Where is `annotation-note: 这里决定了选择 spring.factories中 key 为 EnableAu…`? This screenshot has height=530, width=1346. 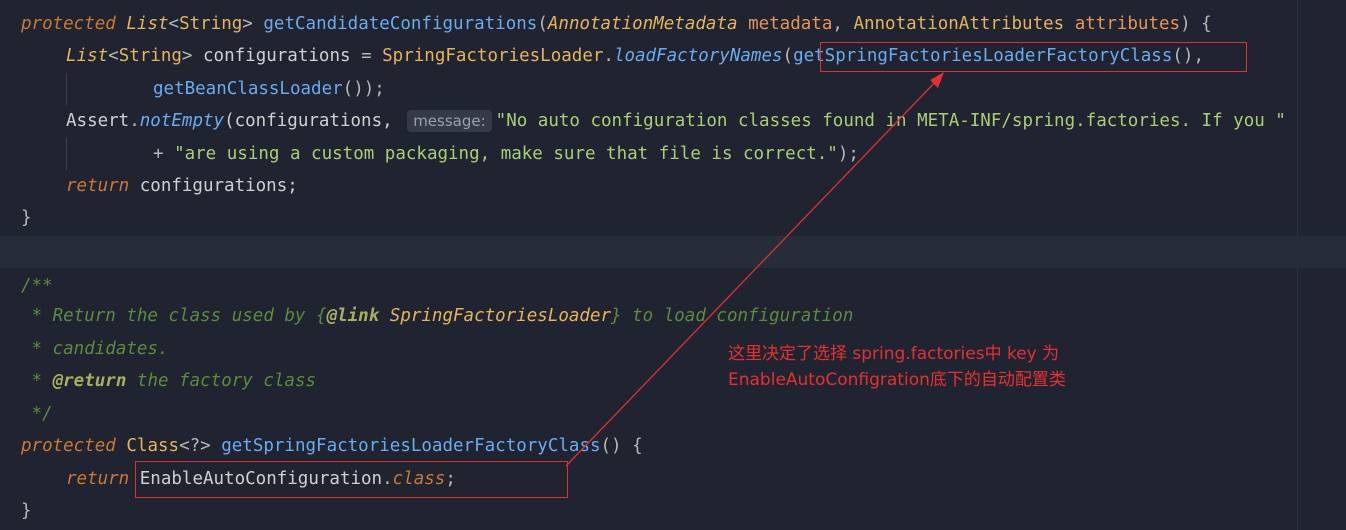 annotation-note: 这里决定了选择 spring.factories中 key 为 EnableAu… is located at coordinates (897, 367).